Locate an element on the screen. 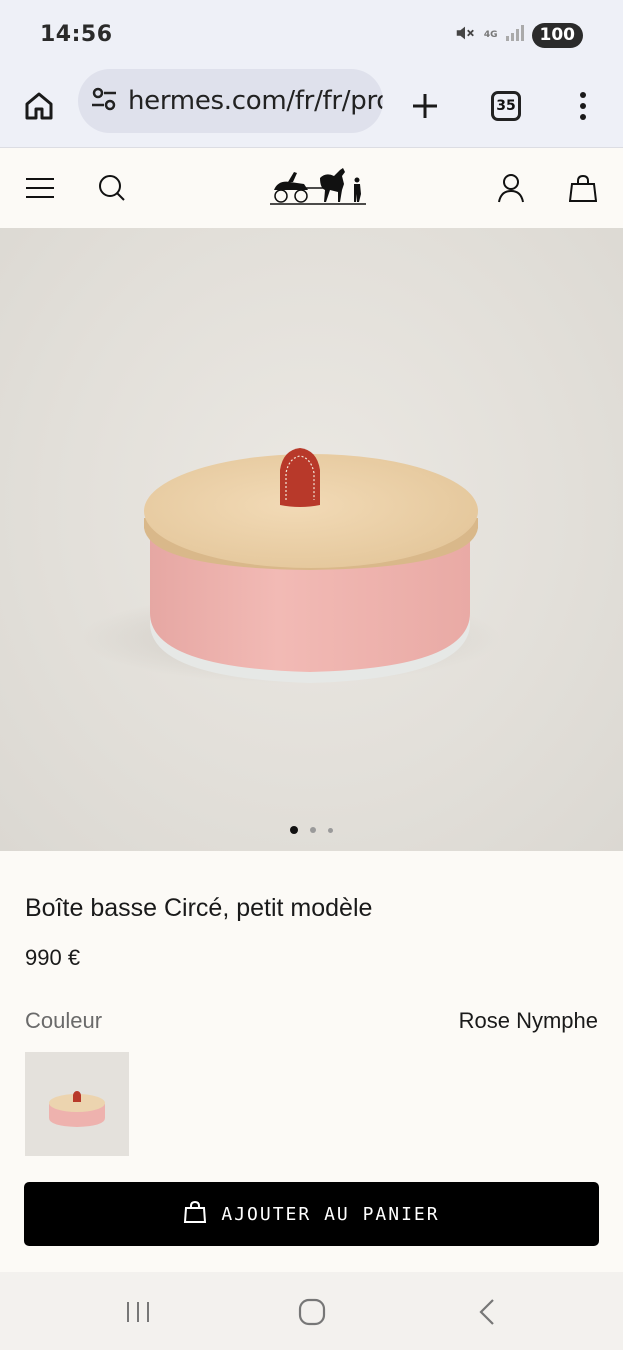 The image size is (623, 1350). signal-icon is located at coordinates (514, 35).